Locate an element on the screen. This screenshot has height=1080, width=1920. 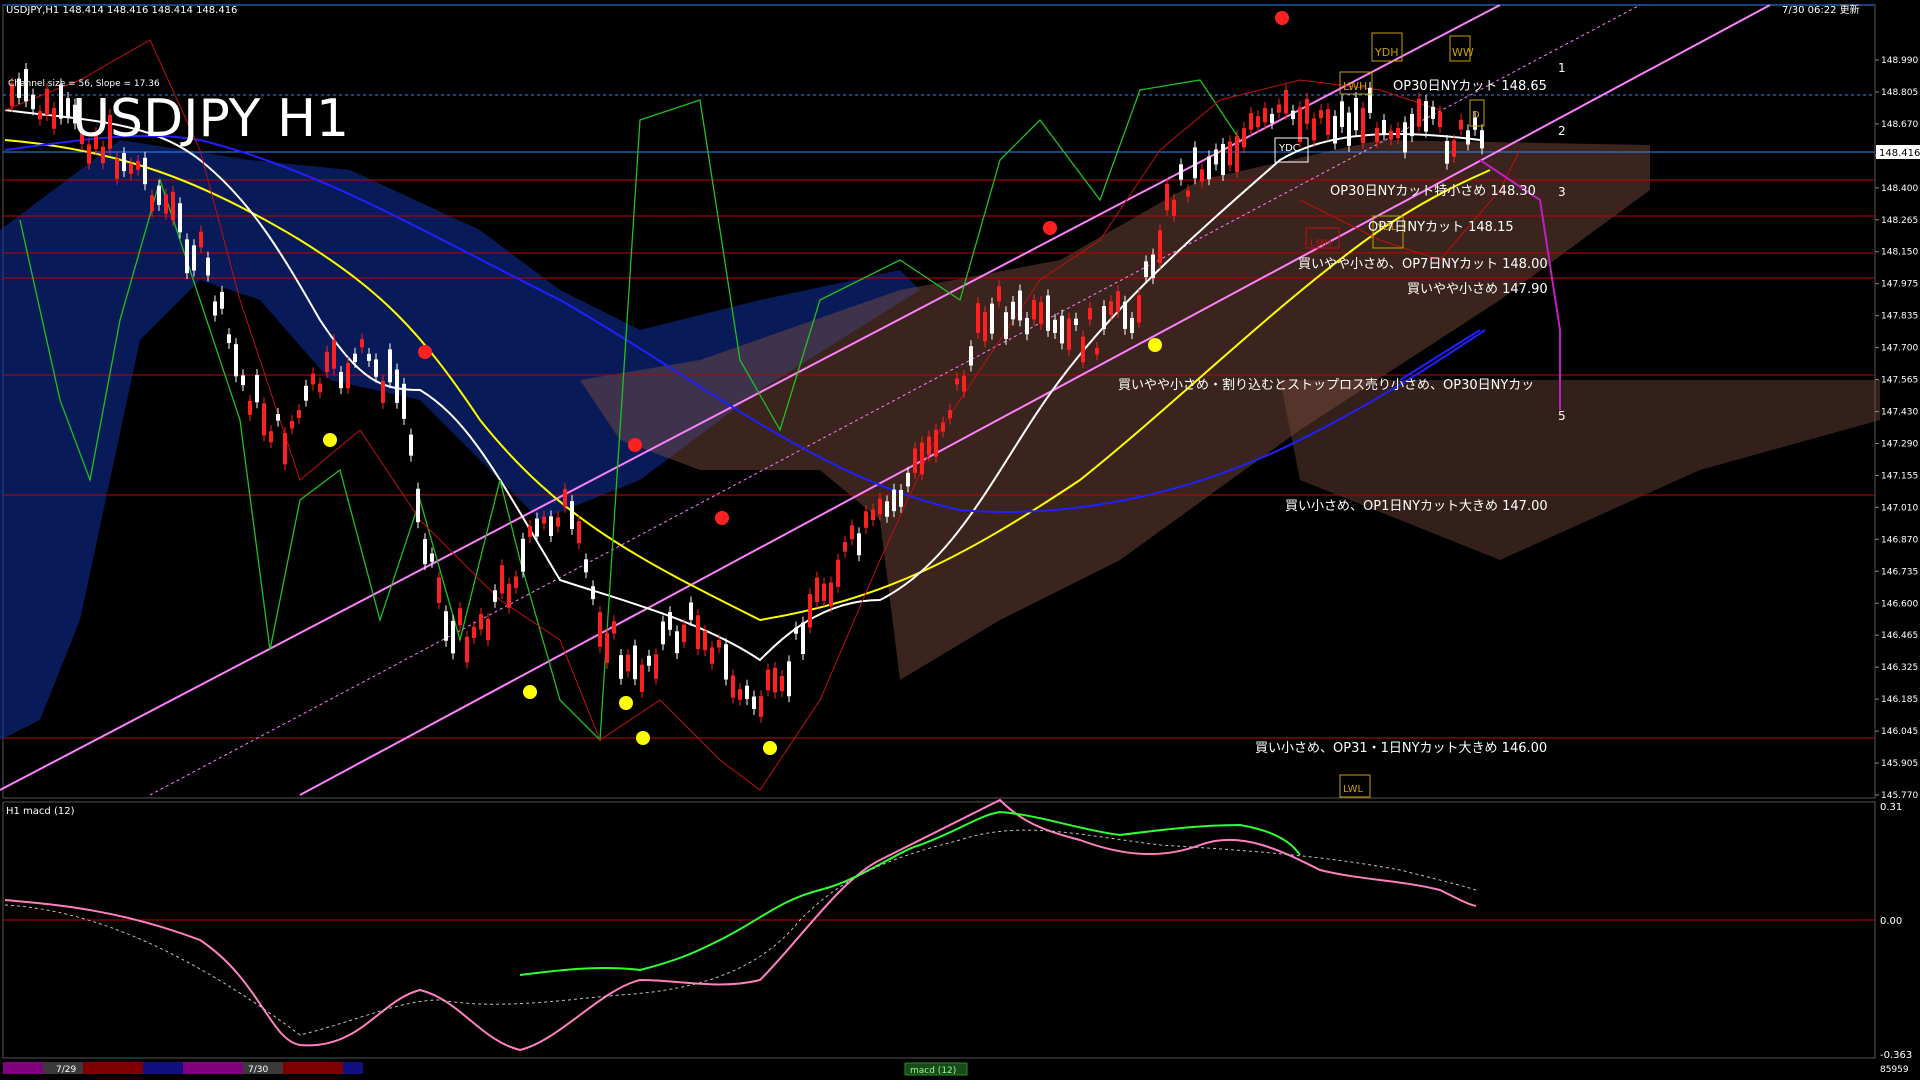
price-label: 148.400 is located at coordinates (1899, 189).